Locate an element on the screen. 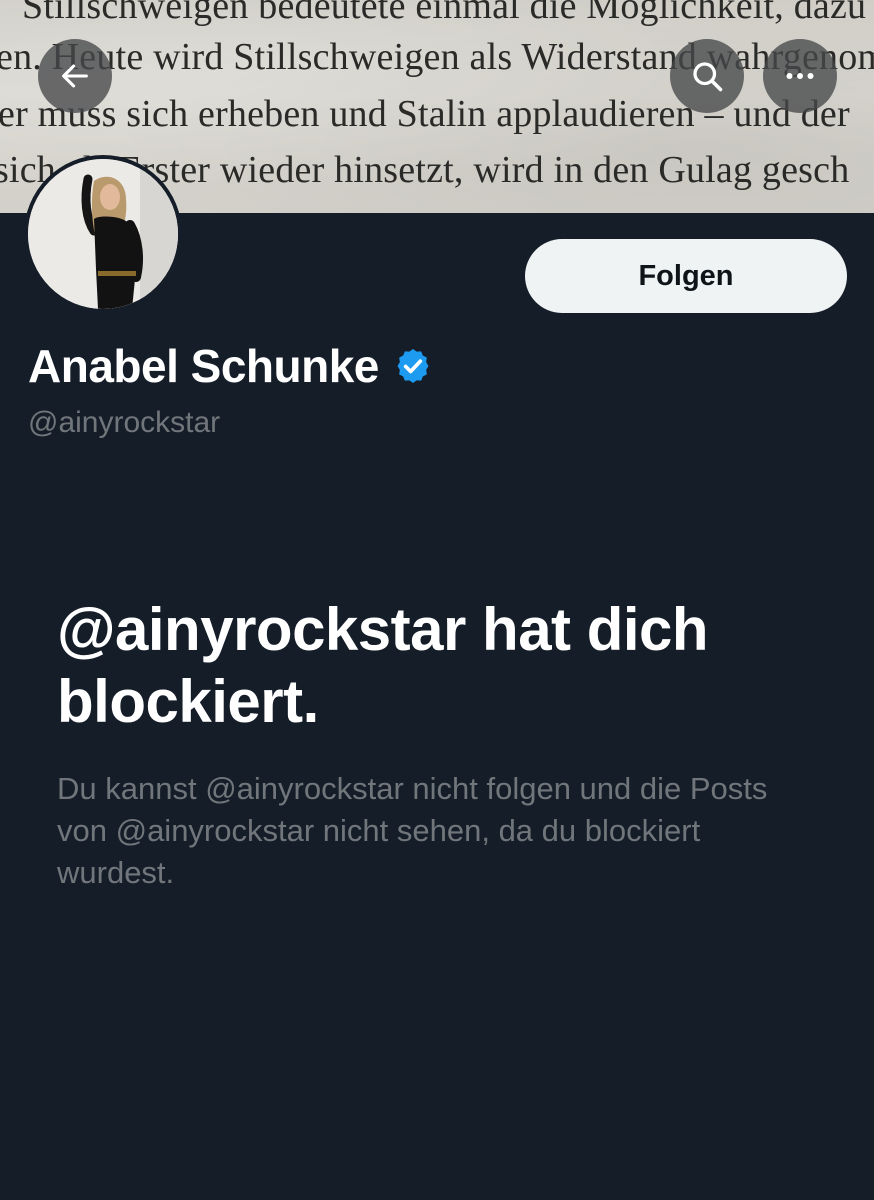 The image size is (874, 1200). more-button is located at coordinates (800, 76).